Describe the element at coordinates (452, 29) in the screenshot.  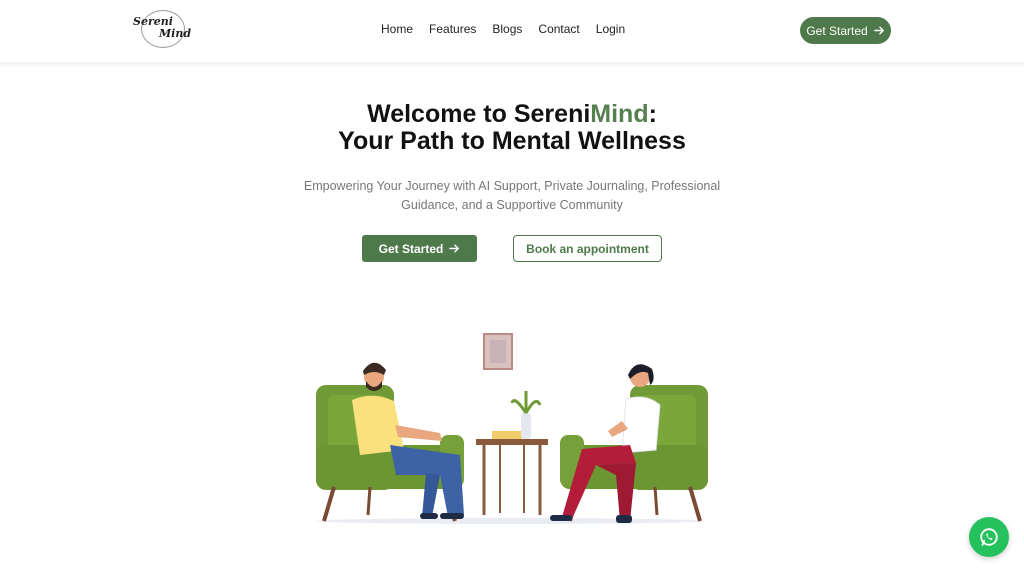
I see `nav-features-link: Features` at that location.